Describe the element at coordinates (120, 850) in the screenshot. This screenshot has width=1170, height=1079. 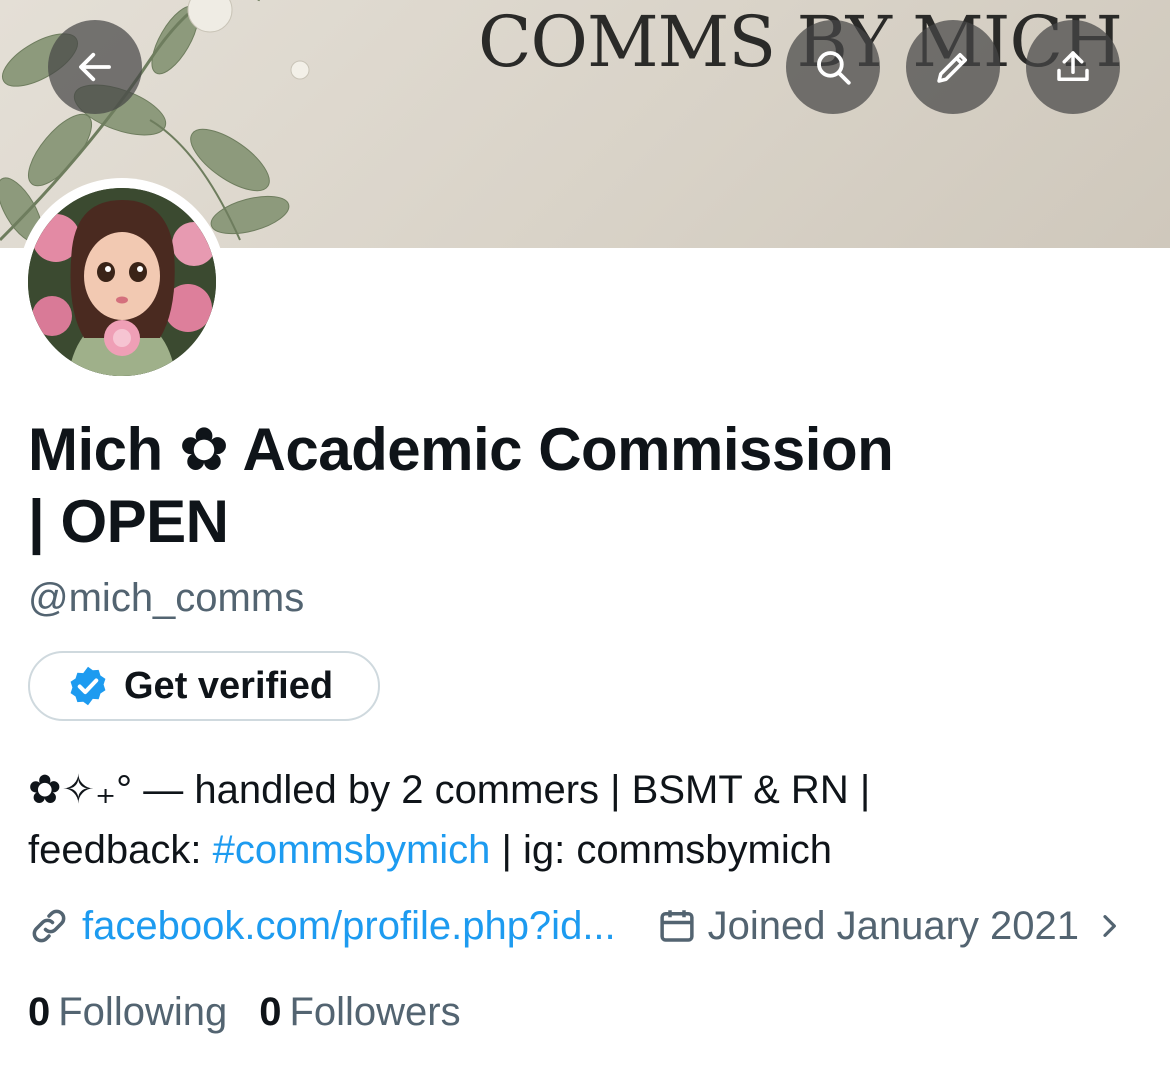
I see `bio-feedback-prefix: feedback:` at that location.